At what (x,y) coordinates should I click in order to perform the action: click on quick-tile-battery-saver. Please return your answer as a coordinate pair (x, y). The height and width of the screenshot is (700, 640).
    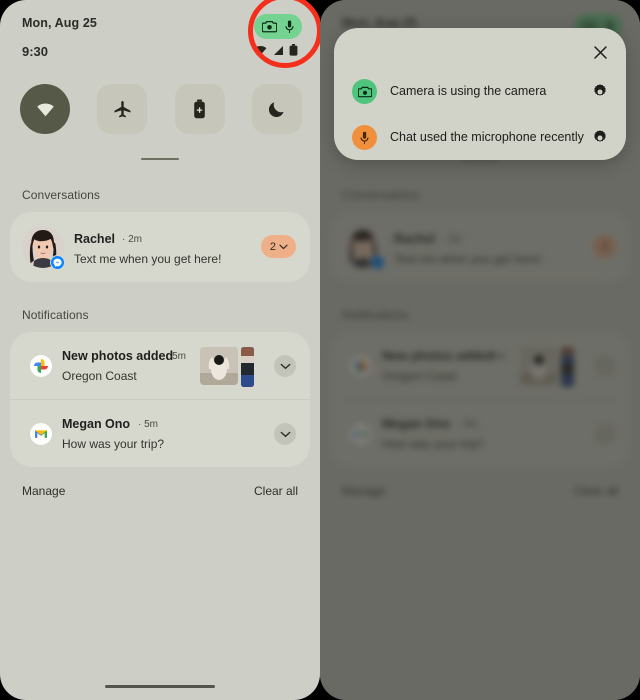
    Looking at the image, I should click on (199, 109).